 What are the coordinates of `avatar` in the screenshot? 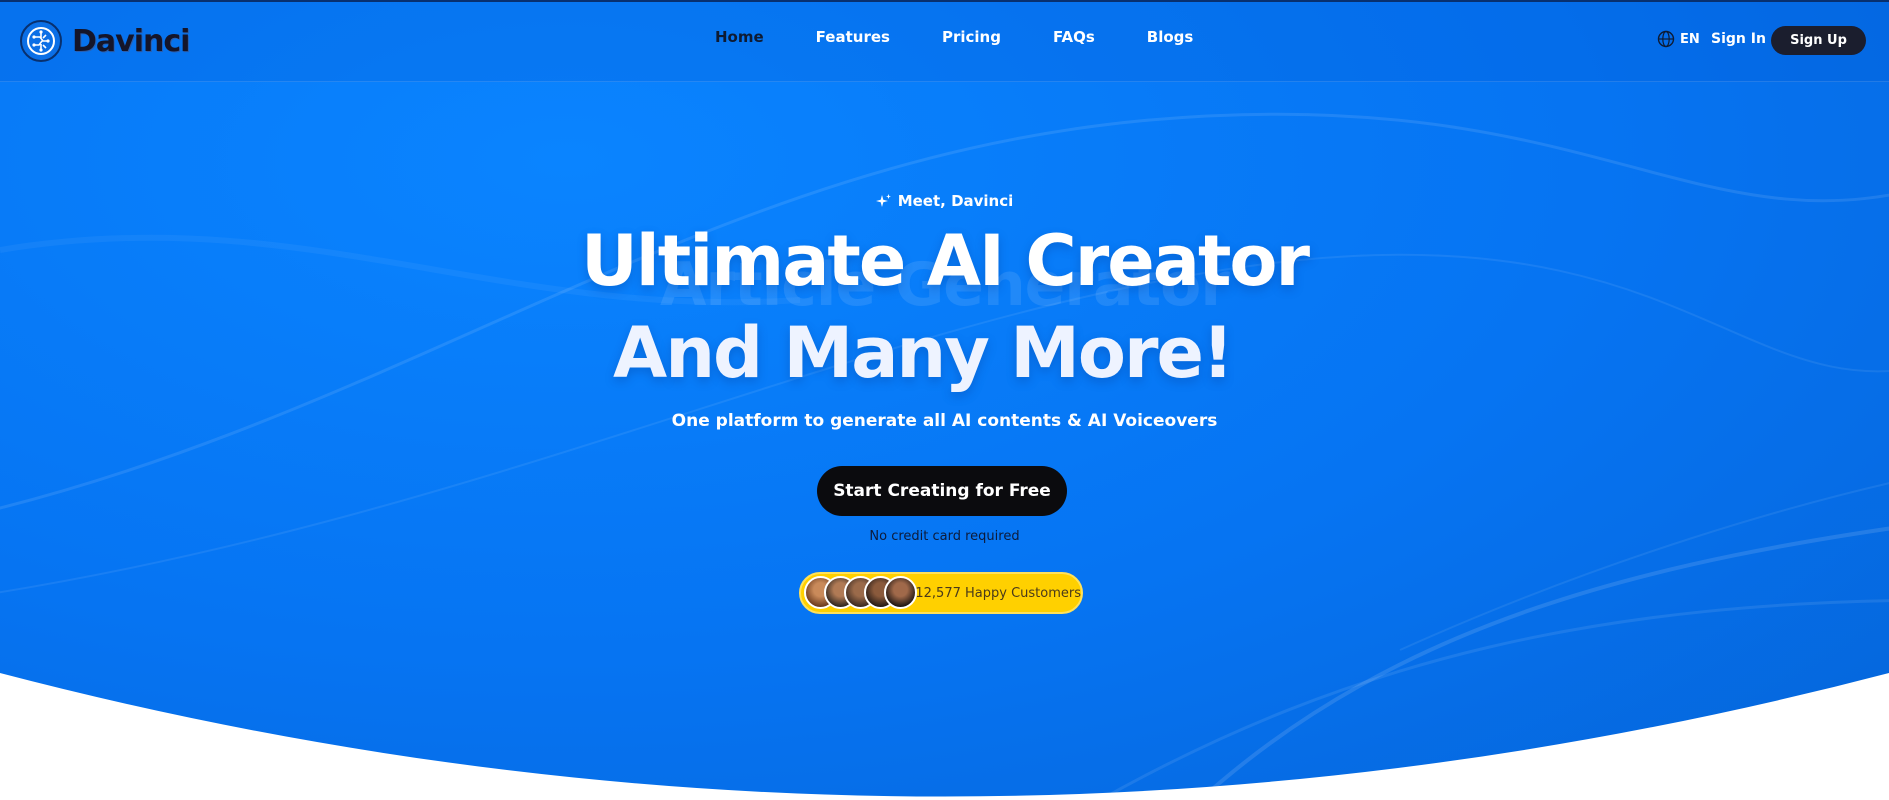 It's located at (900, 592).